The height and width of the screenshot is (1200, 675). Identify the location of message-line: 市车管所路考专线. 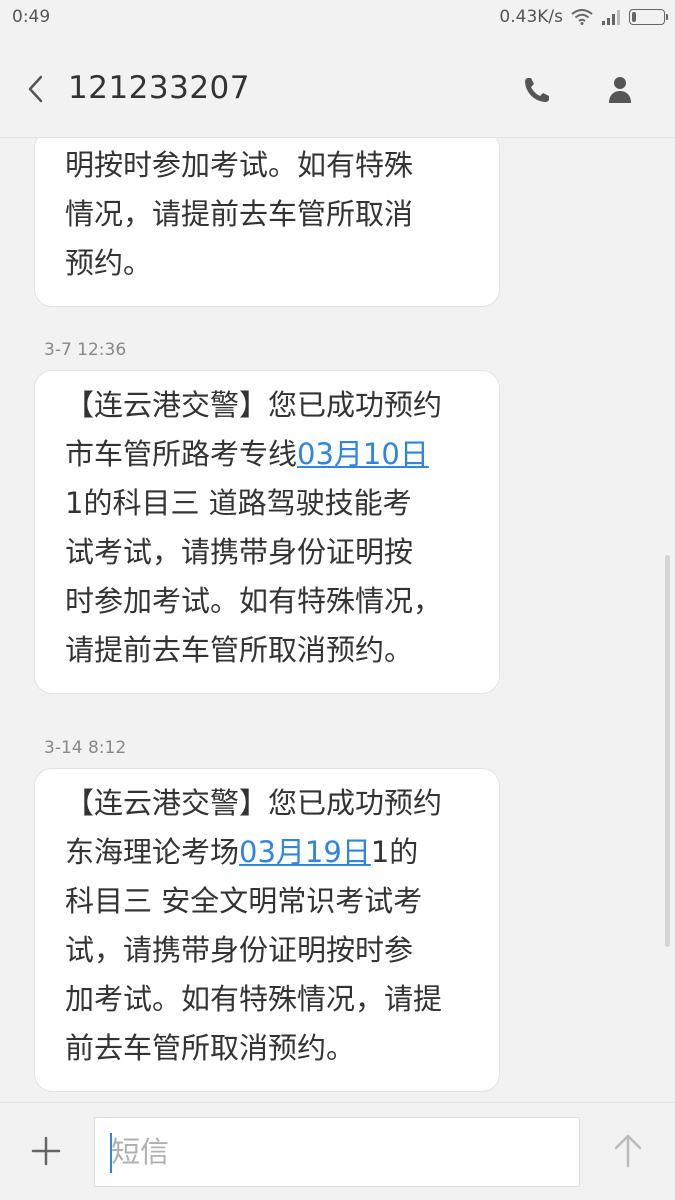
(181, 454).